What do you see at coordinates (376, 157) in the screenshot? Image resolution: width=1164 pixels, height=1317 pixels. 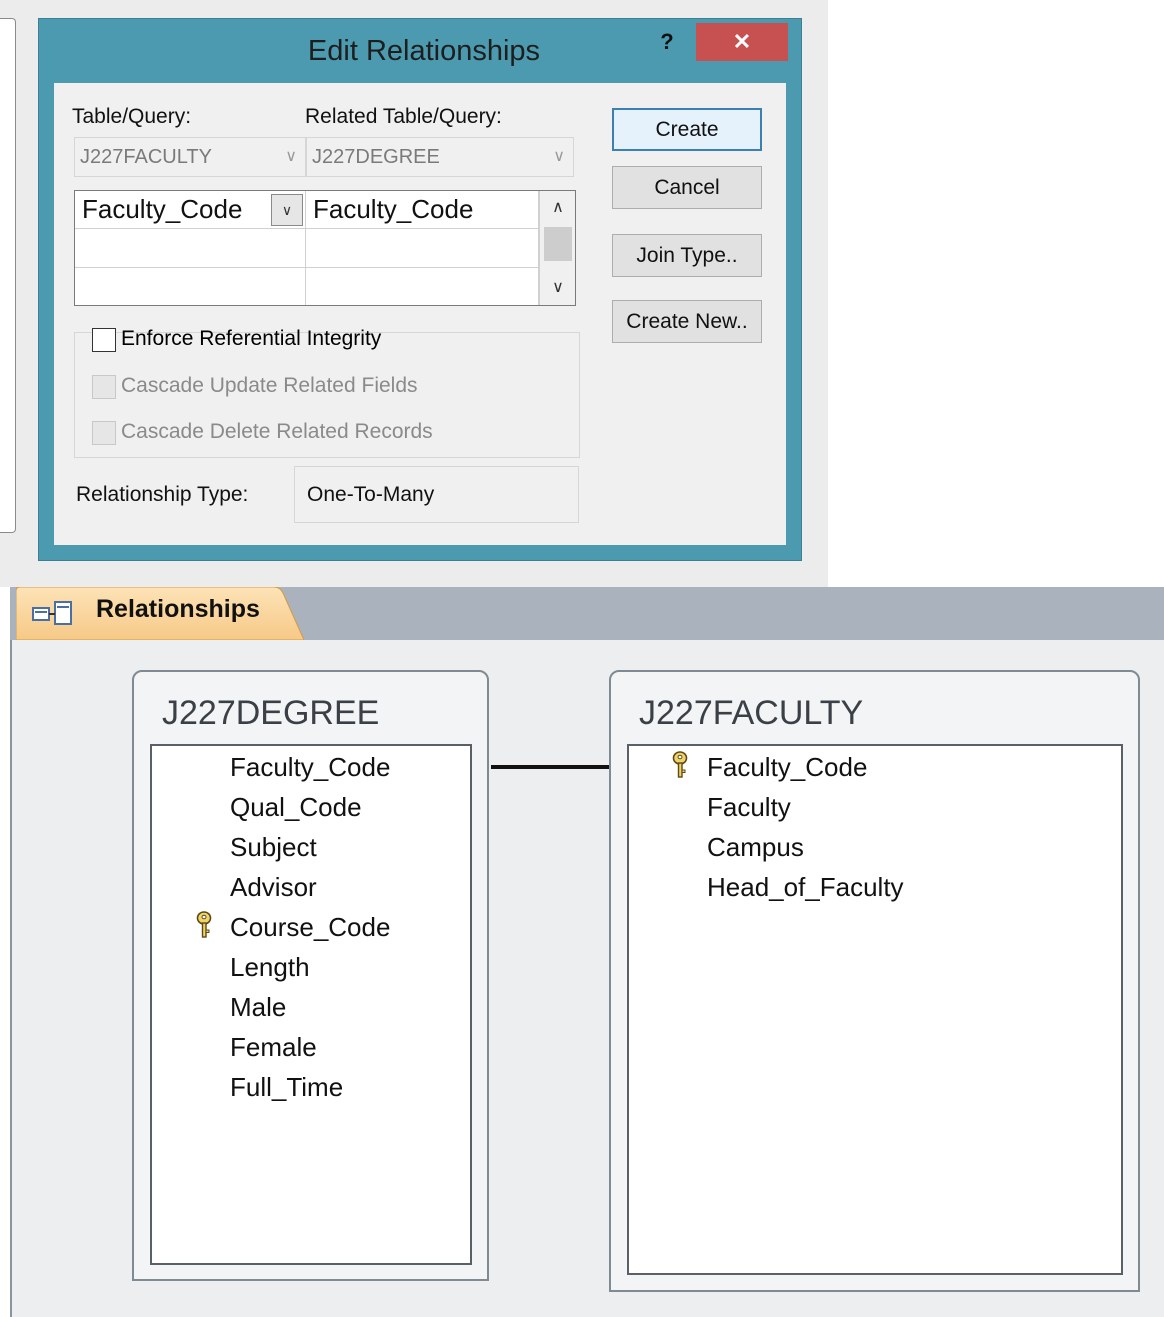 I see `related-table-query-value: J227DEGREE` at bounding box center [376, 157].